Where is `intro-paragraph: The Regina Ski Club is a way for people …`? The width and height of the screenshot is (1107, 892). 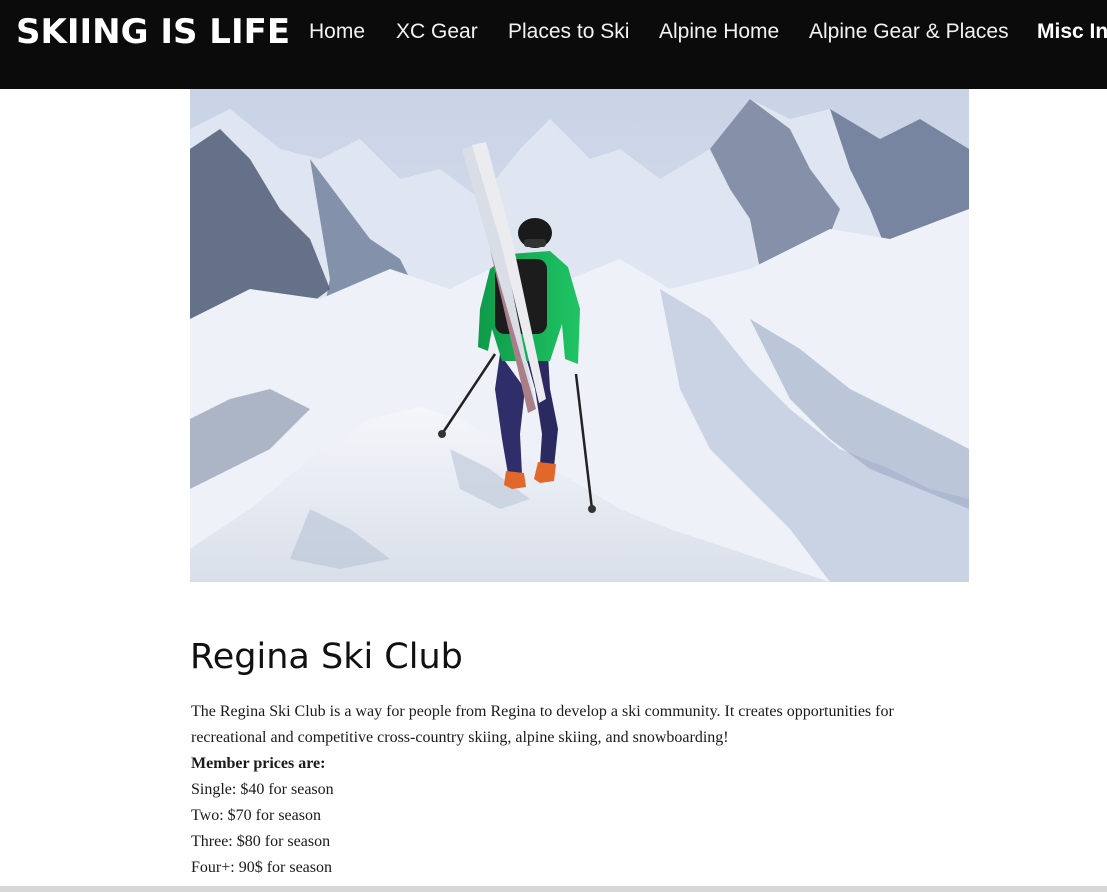 intro-paragraph: The Regina Ski Club is a way for people … is located at coordinates (542, 724).